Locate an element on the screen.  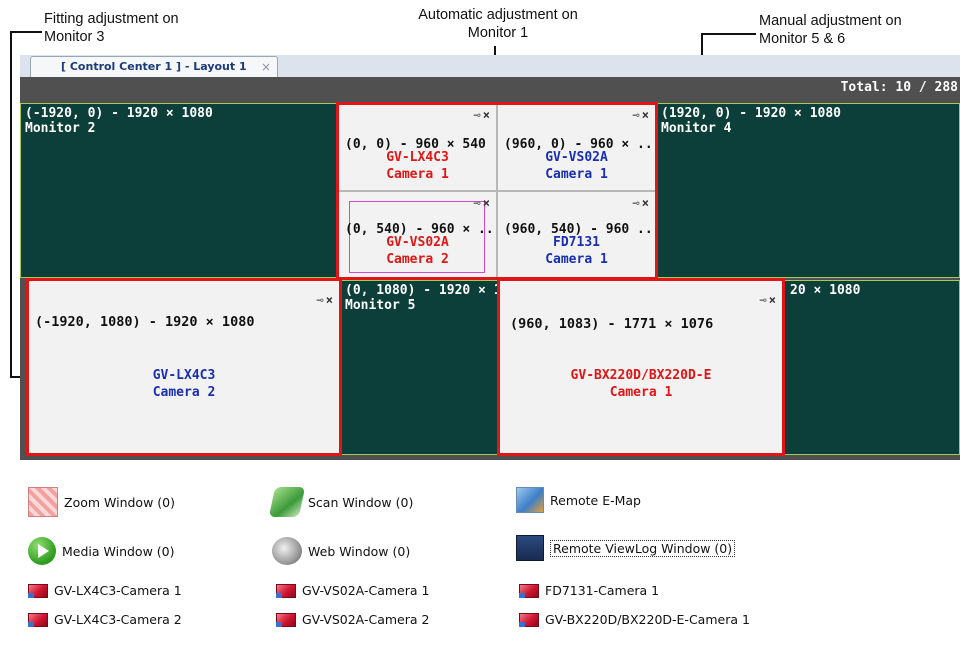
remote-viewlog-label: Remote ViewLog Window (0) is located at coordinates (643, 548).